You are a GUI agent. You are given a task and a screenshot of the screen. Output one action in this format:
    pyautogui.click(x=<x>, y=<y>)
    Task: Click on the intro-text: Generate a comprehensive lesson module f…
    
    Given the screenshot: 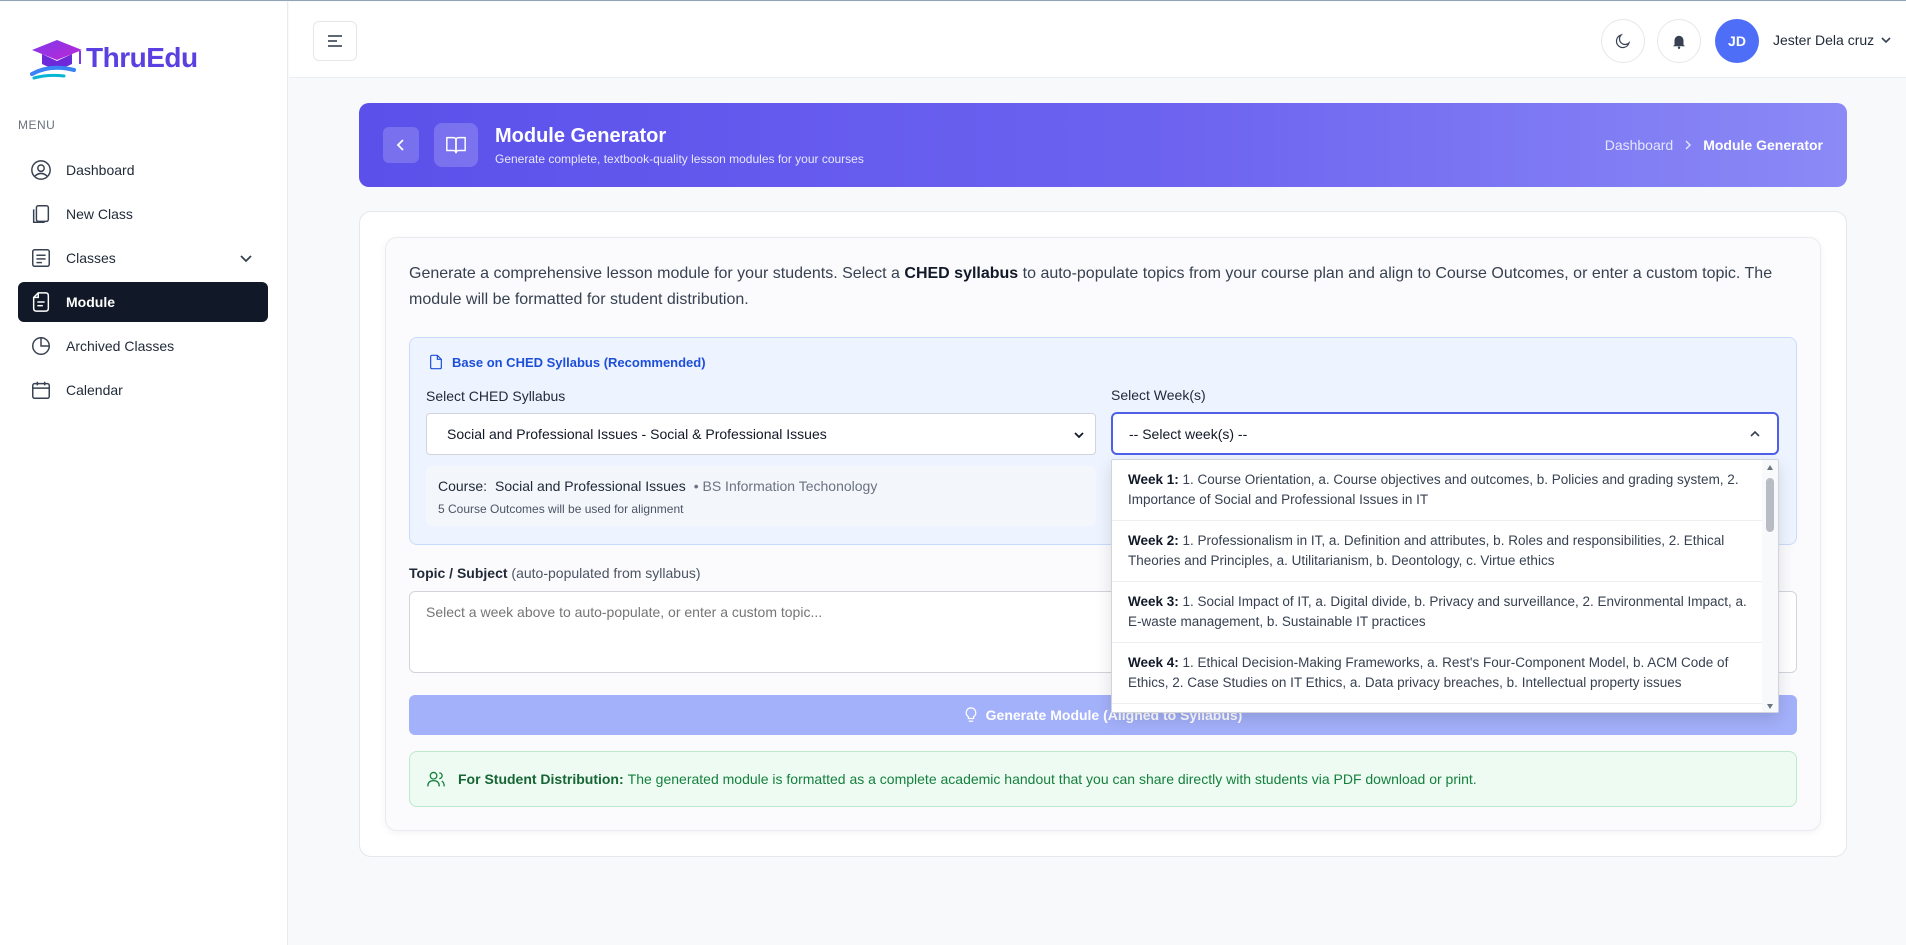 What is the action you would take?
    pyautogui.click(x=1104, y=287)
    